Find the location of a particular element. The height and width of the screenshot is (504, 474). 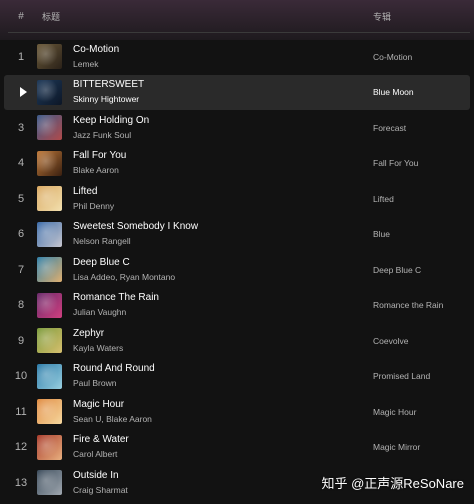

track-info: Magic Hour Sean U, Blake Aaron is located at coordinates (223, 412).